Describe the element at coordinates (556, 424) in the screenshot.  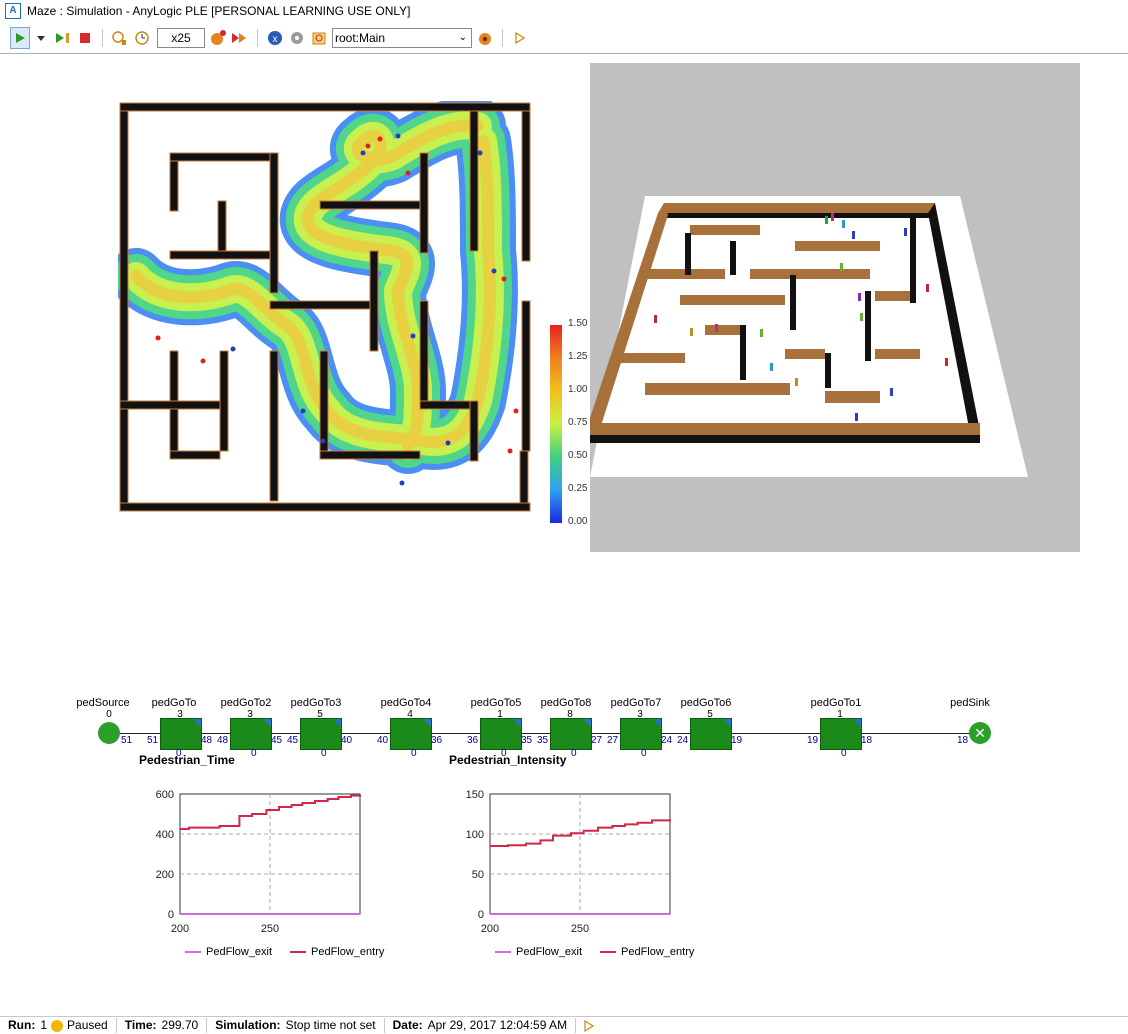
I see `heatmap-legend-bar` at that location.